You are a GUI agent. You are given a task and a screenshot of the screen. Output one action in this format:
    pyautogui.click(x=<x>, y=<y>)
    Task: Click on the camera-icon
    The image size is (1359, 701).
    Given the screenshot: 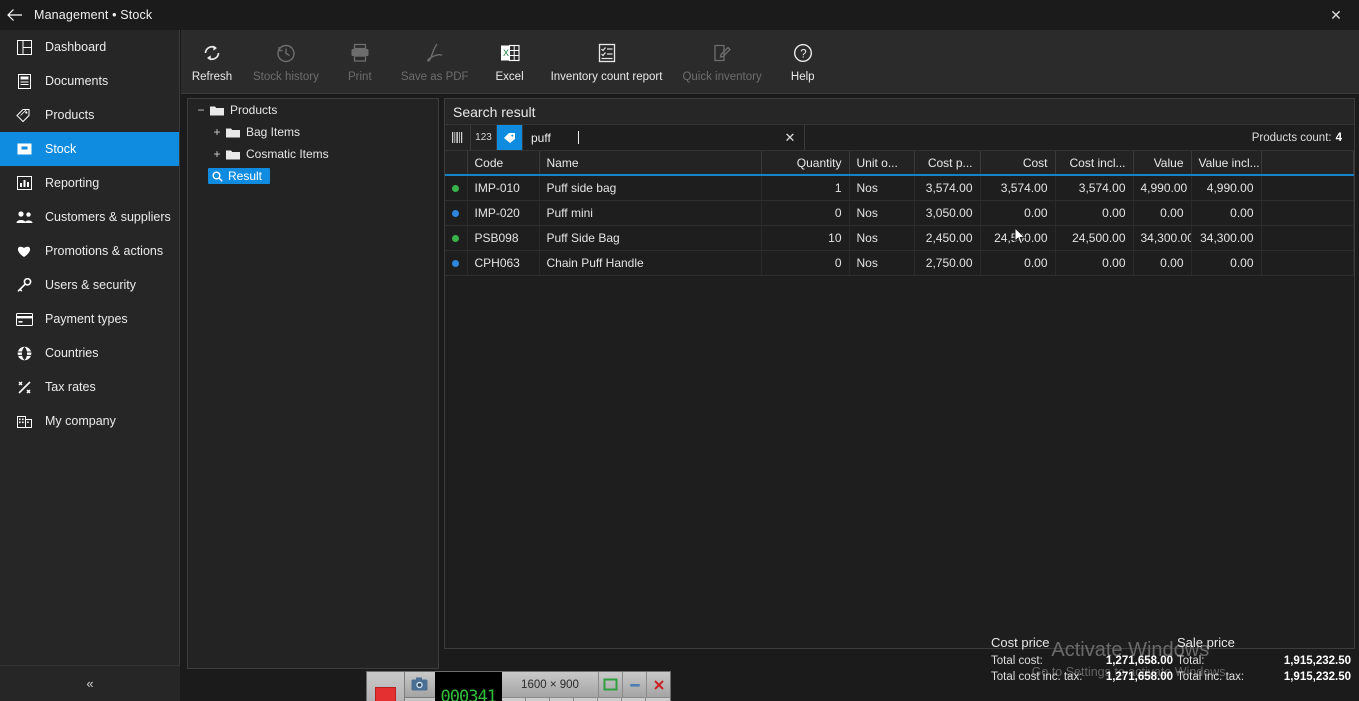 What is the action you would take?
    pyautogui.click(x=419, y=685)
    